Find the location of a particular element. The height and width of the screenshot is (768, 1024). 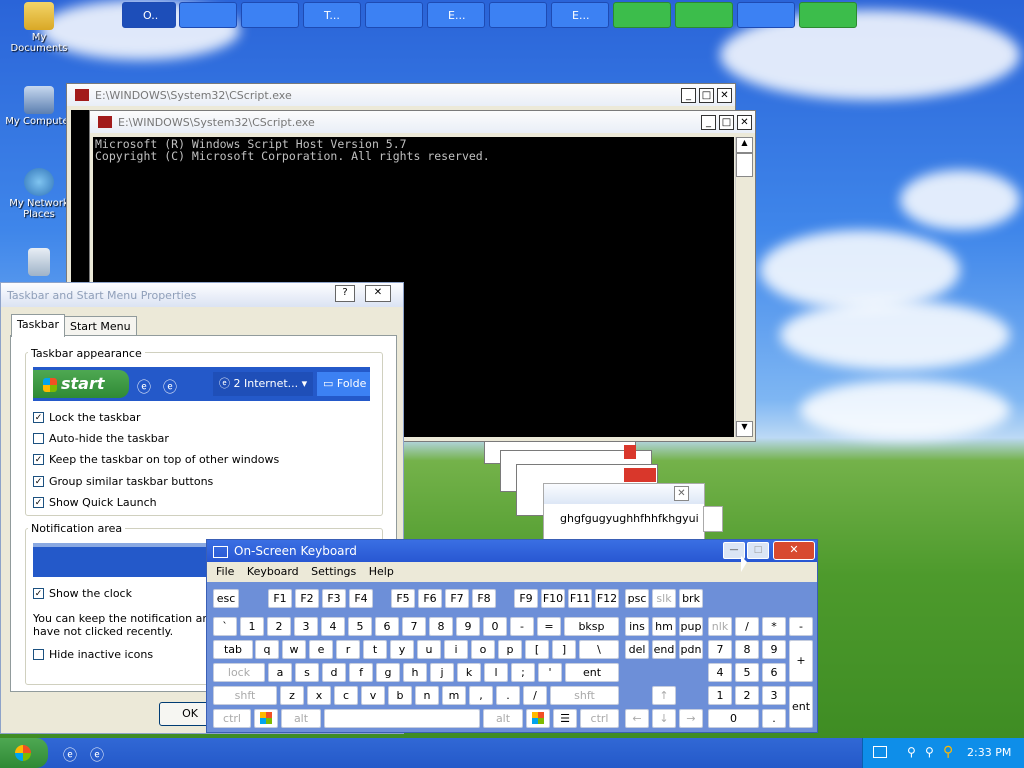

scroll-thumb is located at coordinates (744, 165).